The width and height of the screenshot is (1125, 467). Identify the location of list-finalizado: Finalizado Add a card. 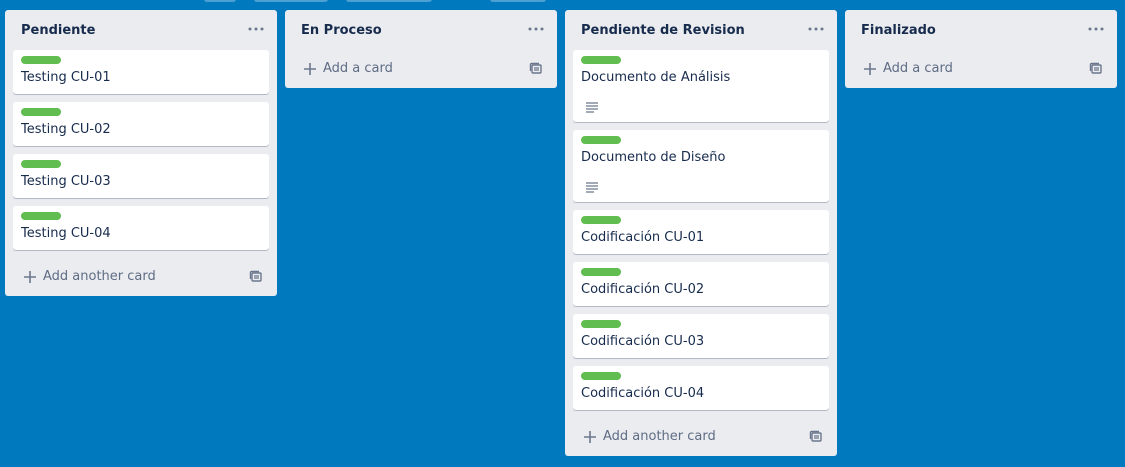
(981, 49).